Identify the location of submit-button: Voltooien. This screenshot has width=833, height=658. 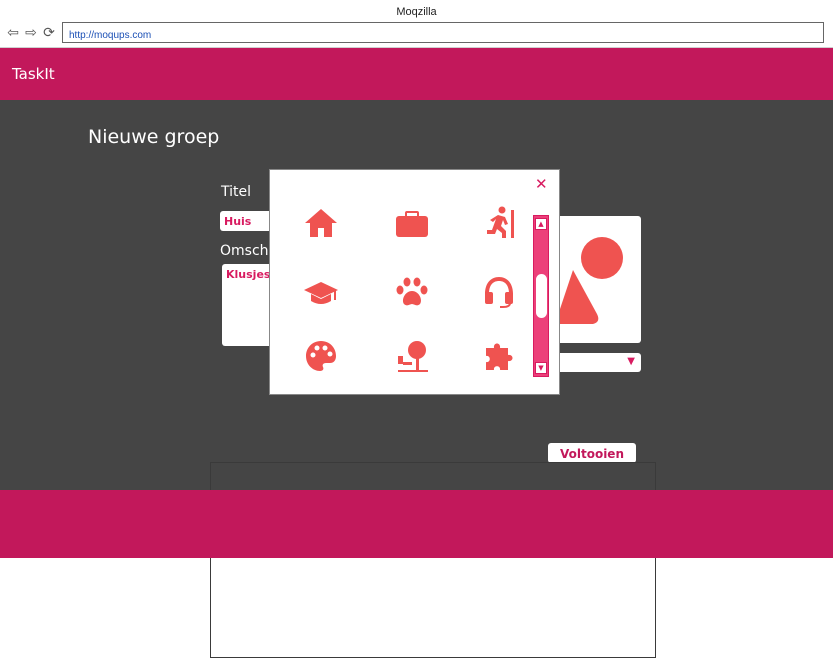
(592, 453).